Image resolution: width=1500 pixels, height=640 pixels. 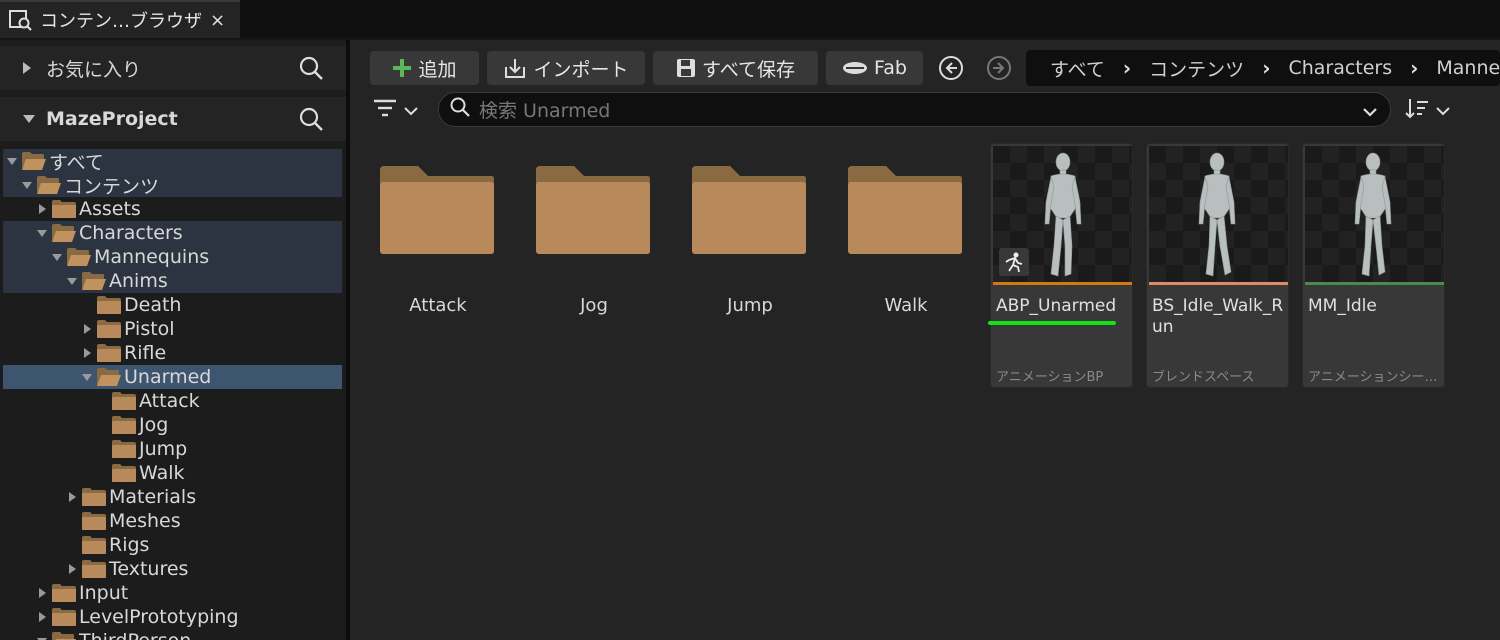 I want to click on tree-item: LevelPrototyping, so click(x=172, y=617).